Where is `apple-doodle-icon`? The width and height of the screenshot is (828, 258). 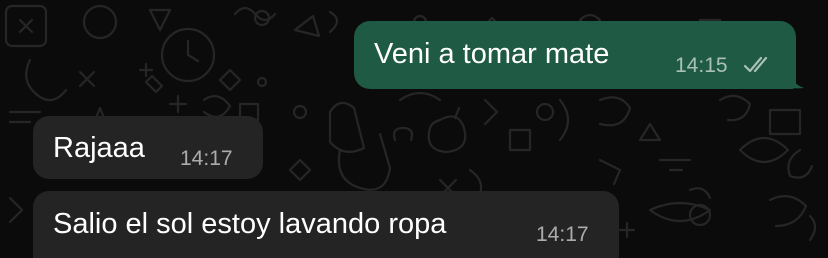 apple-doodle-icon is located at coordinates (447, 134).